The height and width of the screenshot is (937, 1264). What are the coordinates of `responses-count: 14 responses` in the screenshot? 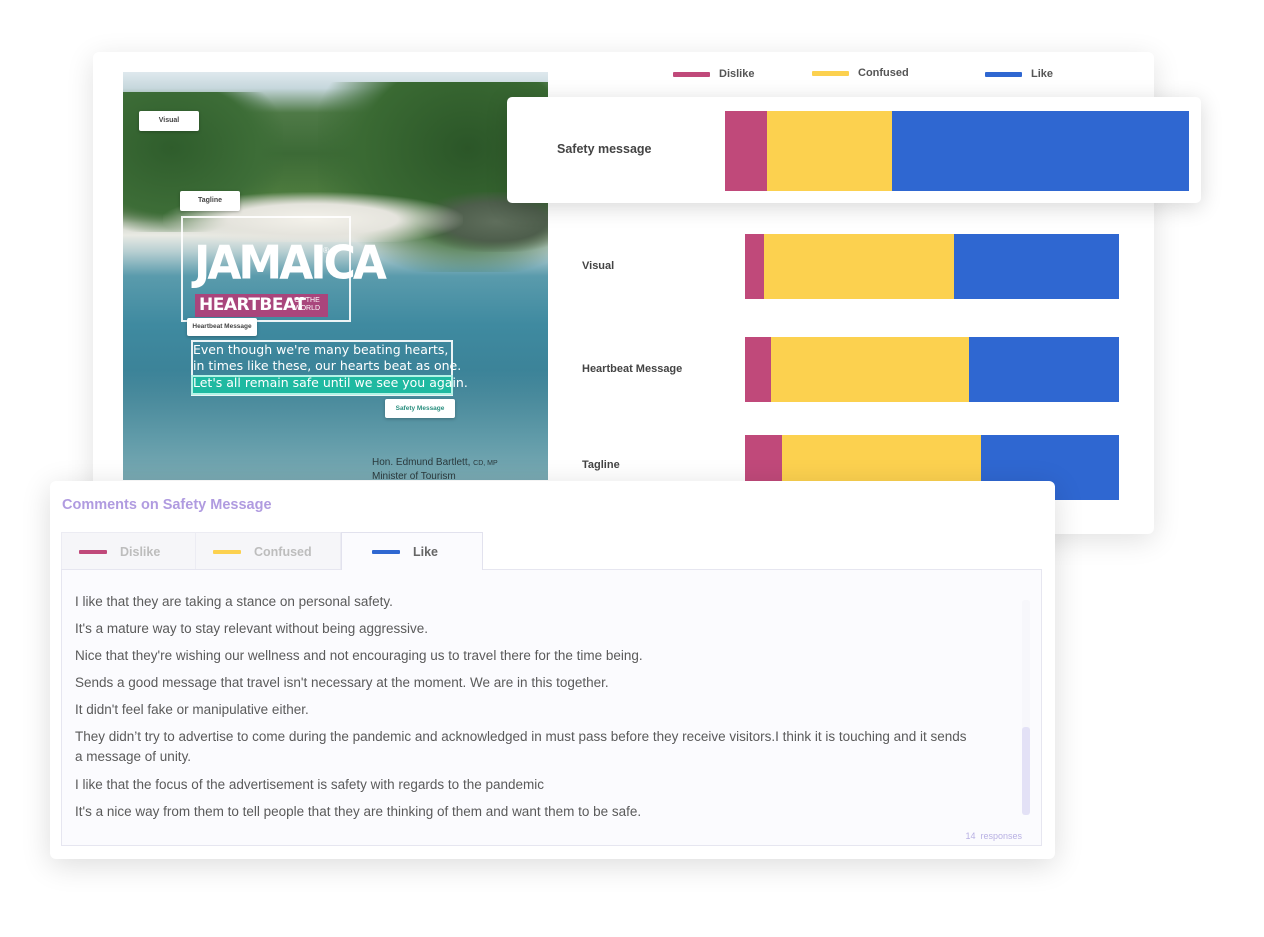 It's located at (993, 836).